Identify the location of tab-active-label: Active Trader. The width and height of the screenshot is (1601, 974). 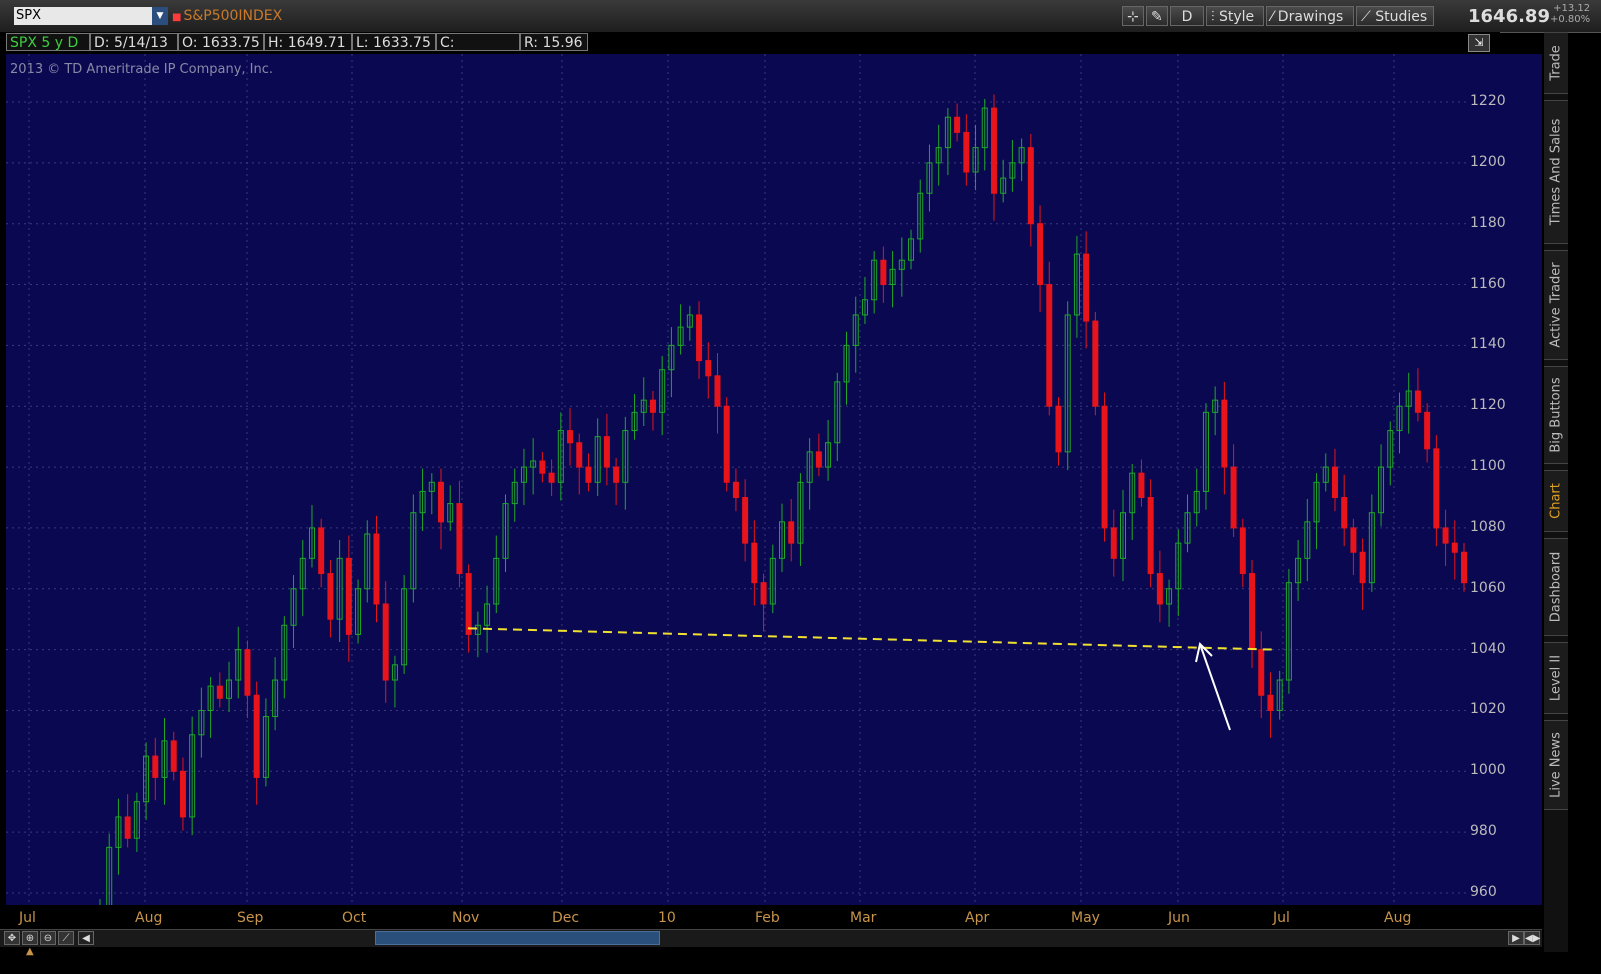
(1556, 305).